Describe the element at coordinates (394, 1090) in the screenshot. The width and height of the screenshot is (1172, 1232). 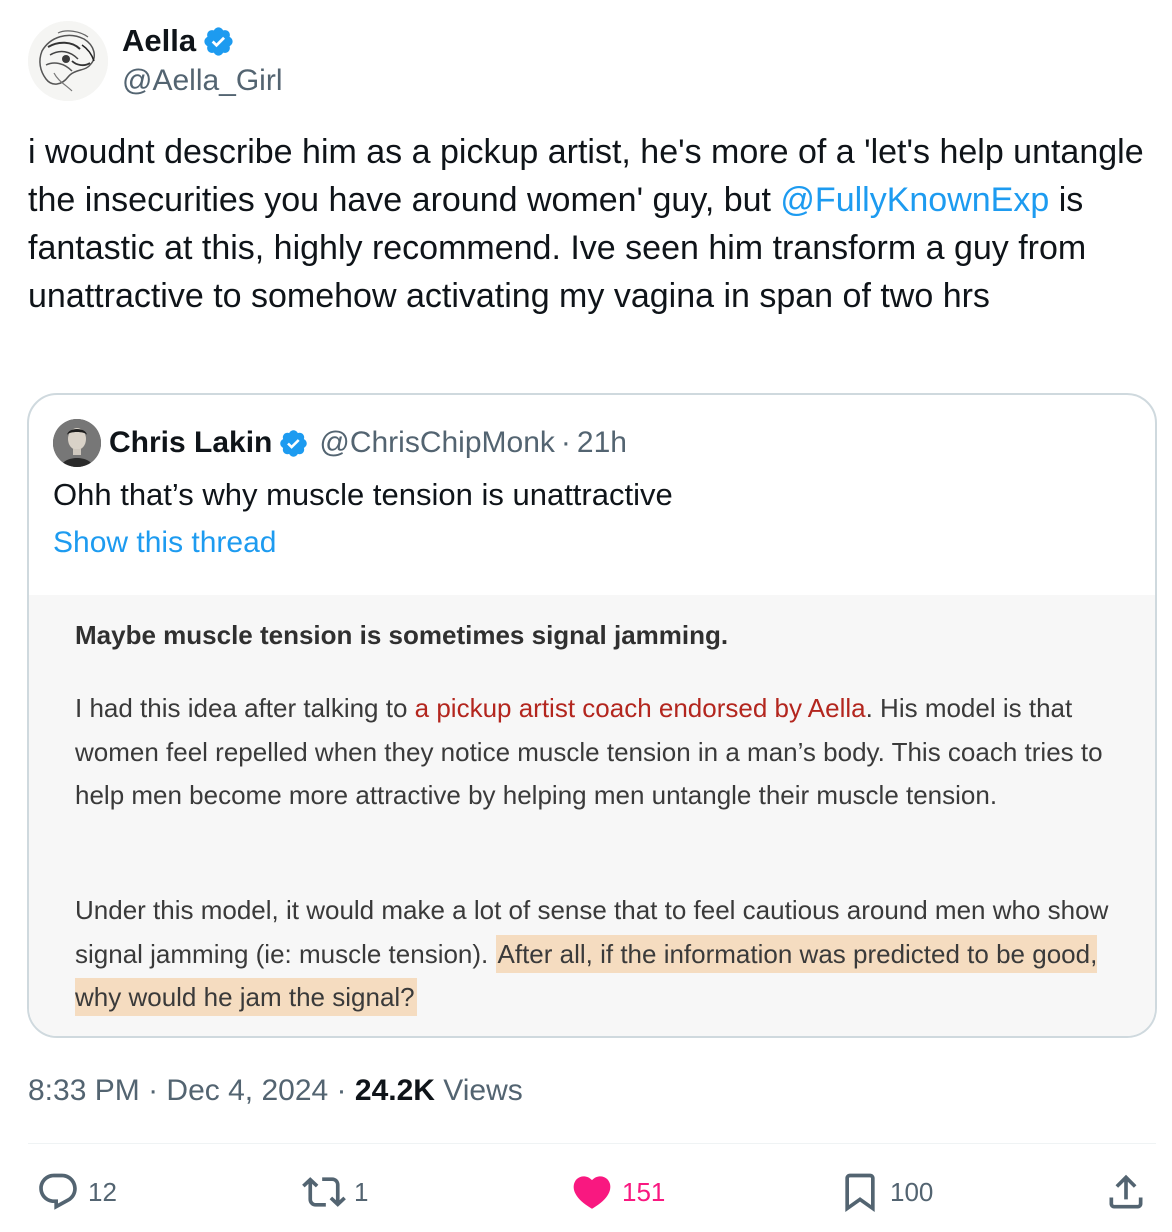
I see `views-count: 24.2K` at that location.